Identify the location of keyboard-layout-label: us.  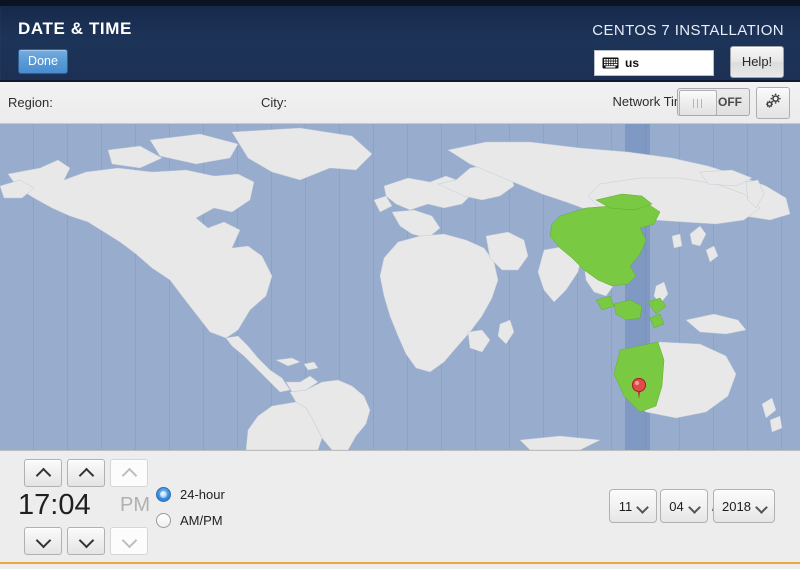
(632, 63).